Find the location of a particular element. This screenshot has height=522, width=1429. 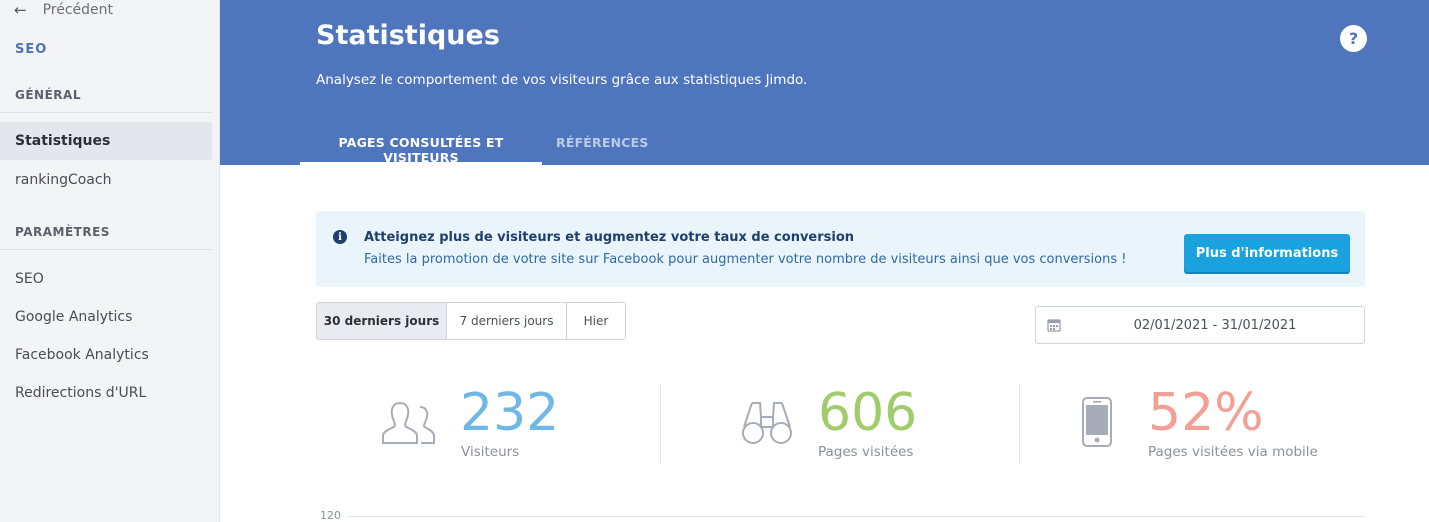

stat-mobile: 52% Pages visitées via mobile is located at coordinates (1223, 424).